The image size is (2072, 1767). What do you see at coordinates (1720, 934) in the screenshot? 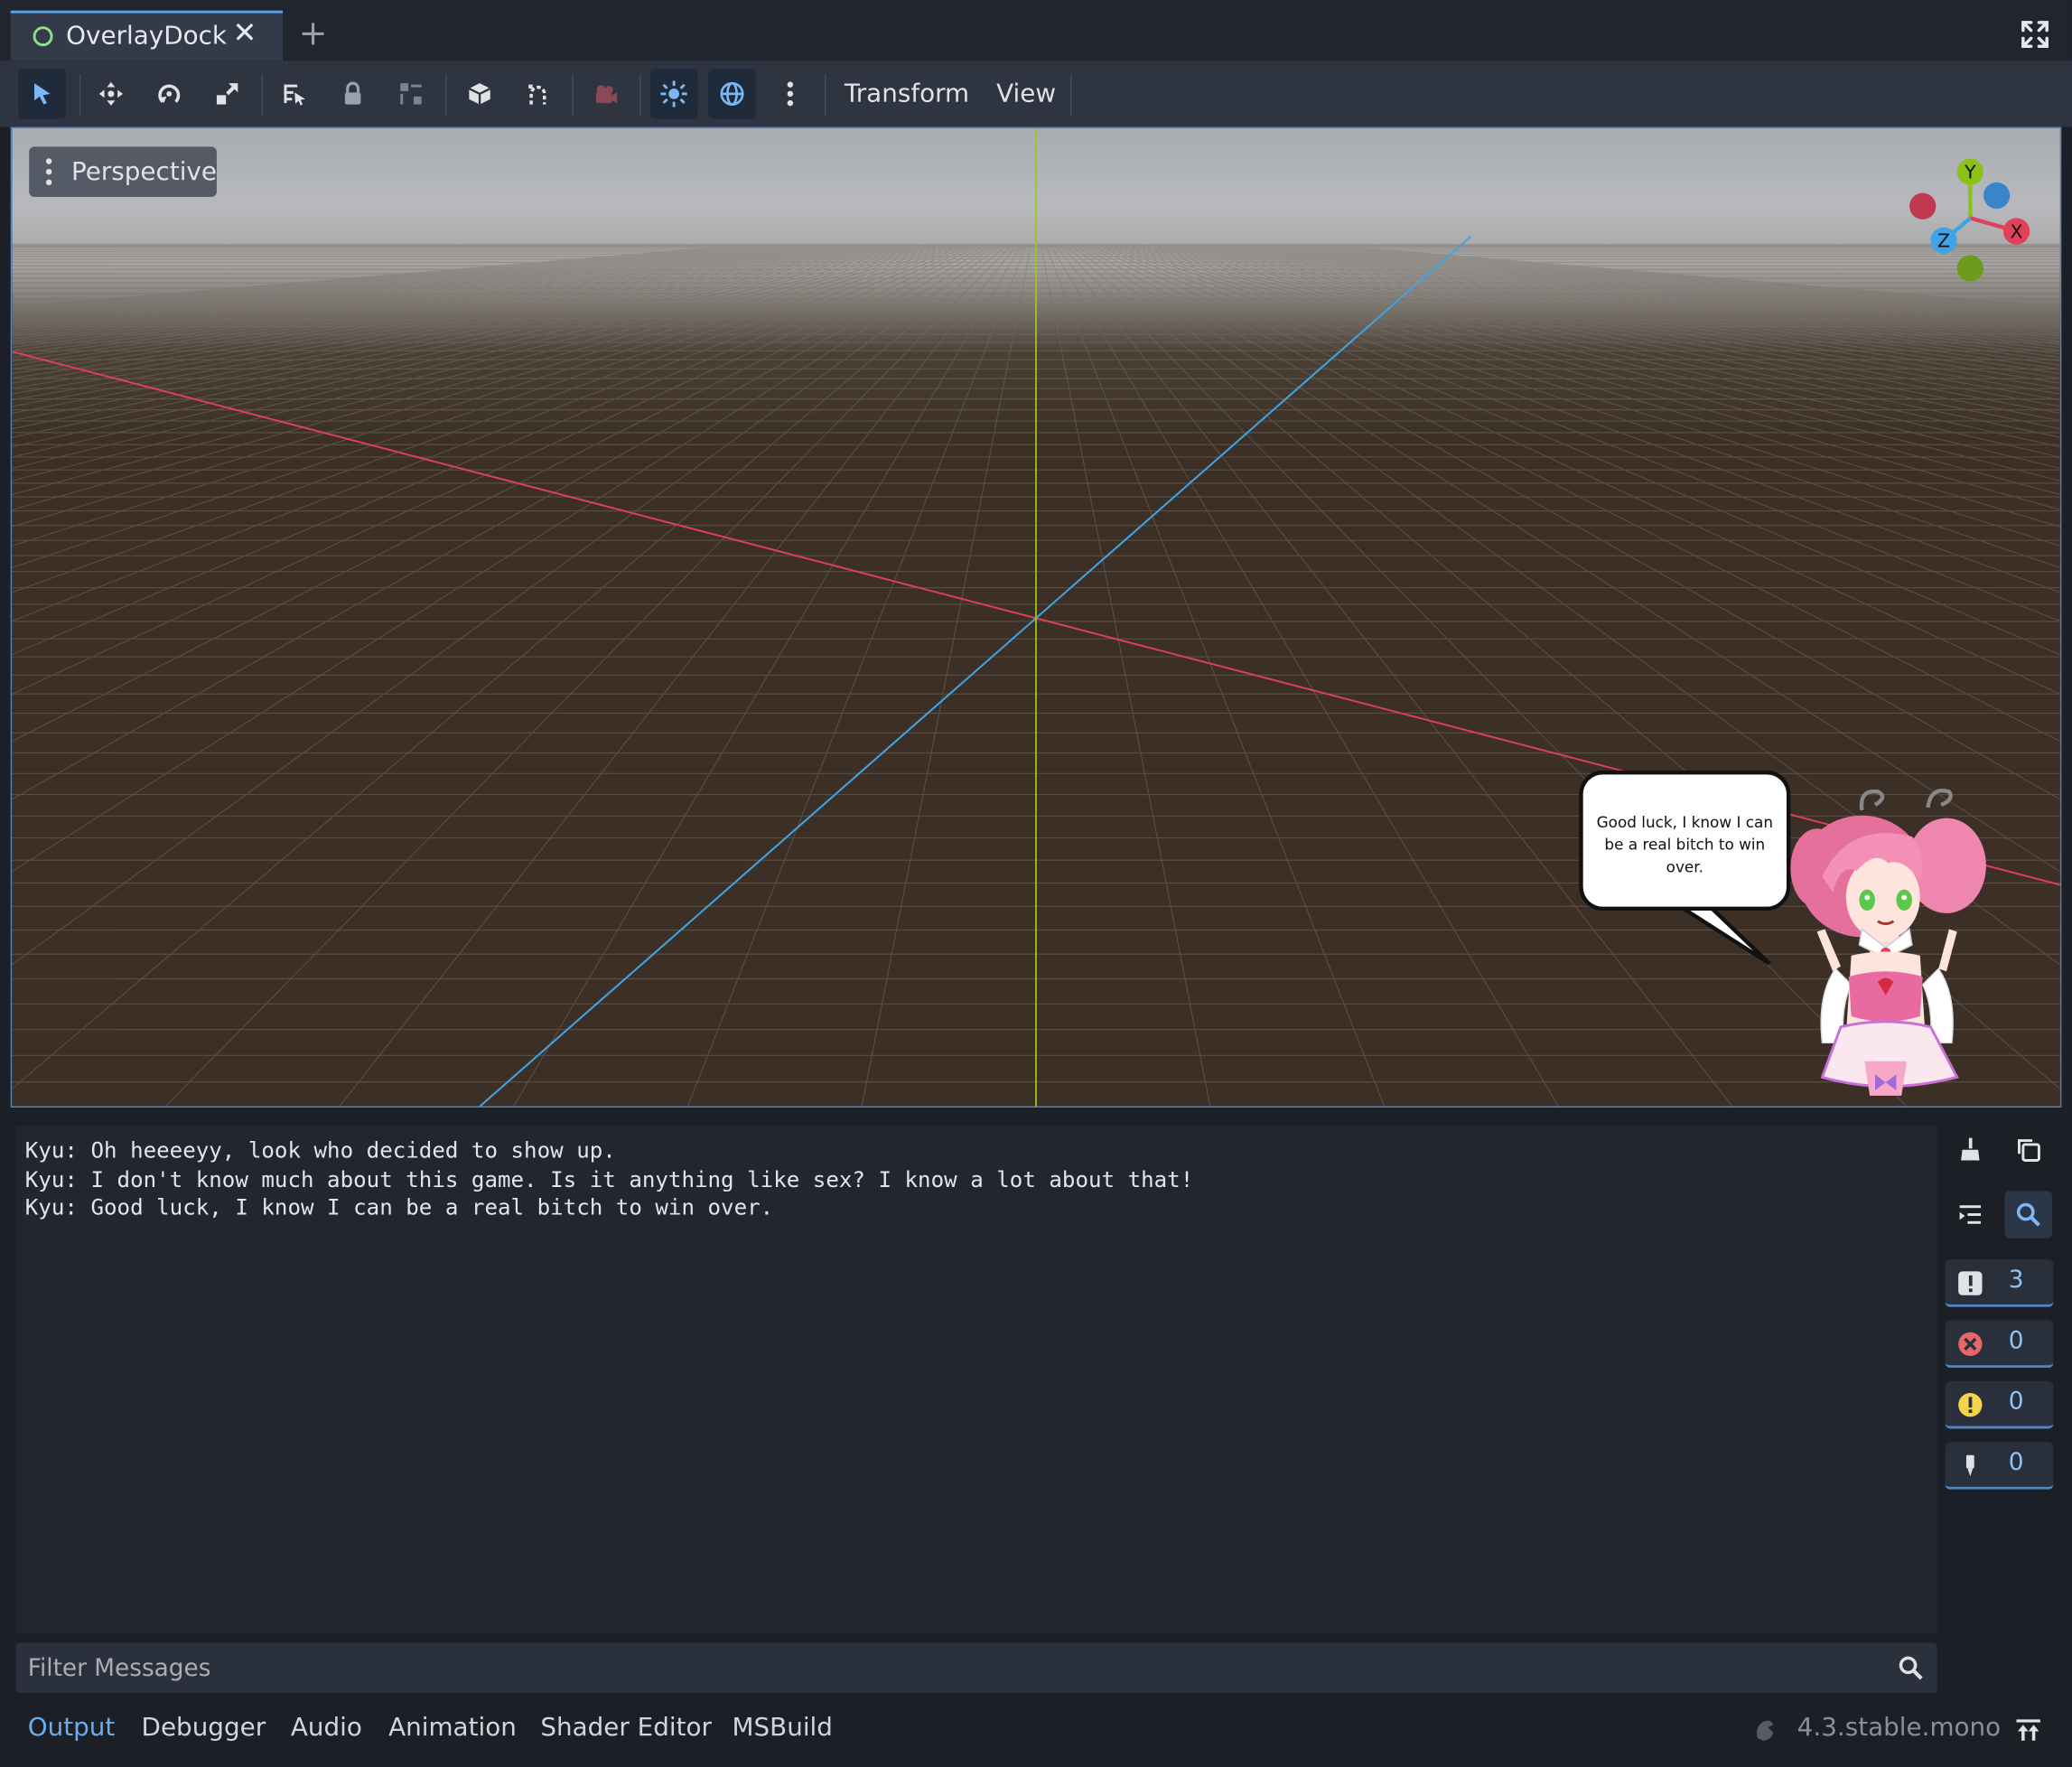
I see `speech-bubble-tail` at bounding box center [1720, 934].